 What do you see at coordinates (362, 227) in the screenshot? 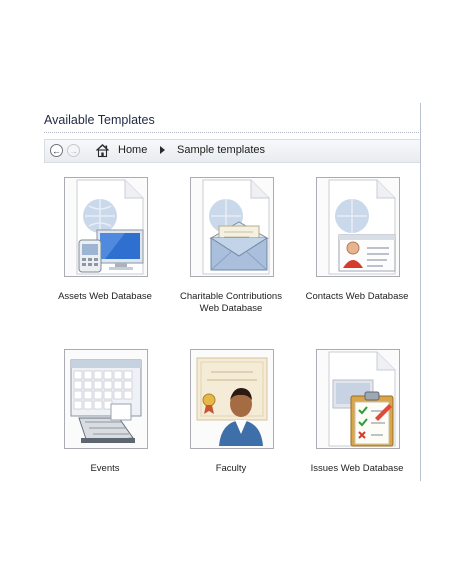
I see `contact-card-template-icon` at bounding box center [362, 227].